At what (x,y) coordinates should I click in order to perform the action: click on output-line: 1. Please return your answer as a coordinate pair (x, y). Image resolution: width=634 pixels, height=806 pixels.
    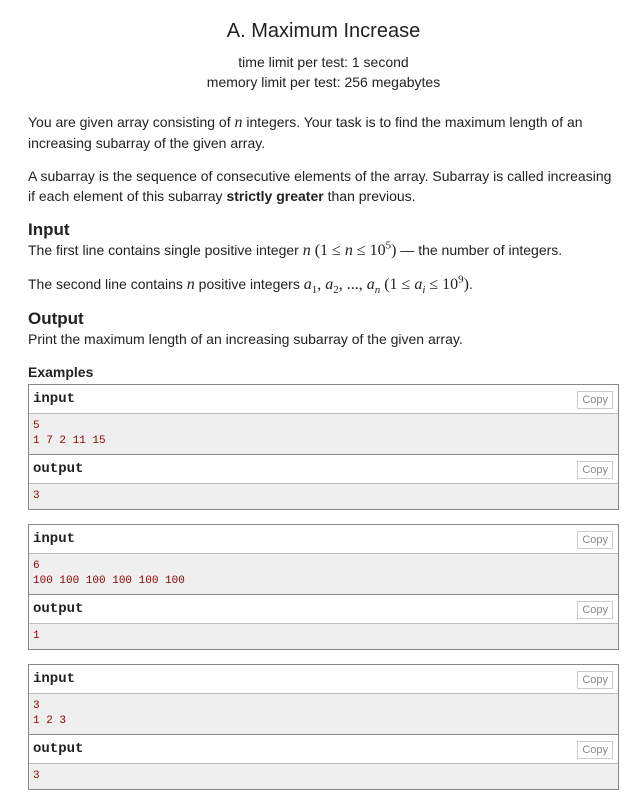
    Looking at the image, I should click on (36, 636).